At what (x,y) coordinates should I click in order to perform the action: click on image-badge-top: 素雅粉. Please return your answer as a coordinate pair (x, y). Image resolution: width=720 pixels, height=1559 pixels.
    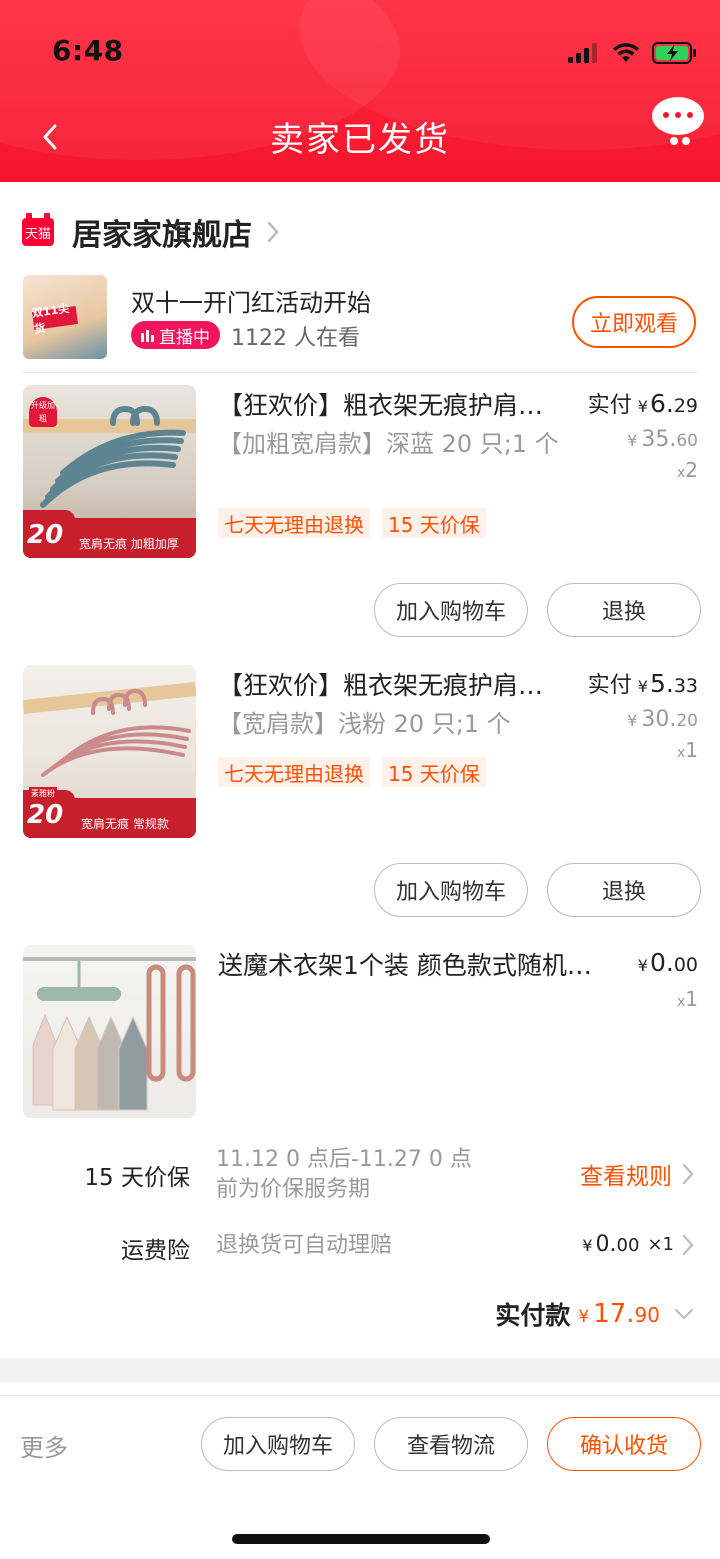
    Looking at the image, I should click on (43, 793).